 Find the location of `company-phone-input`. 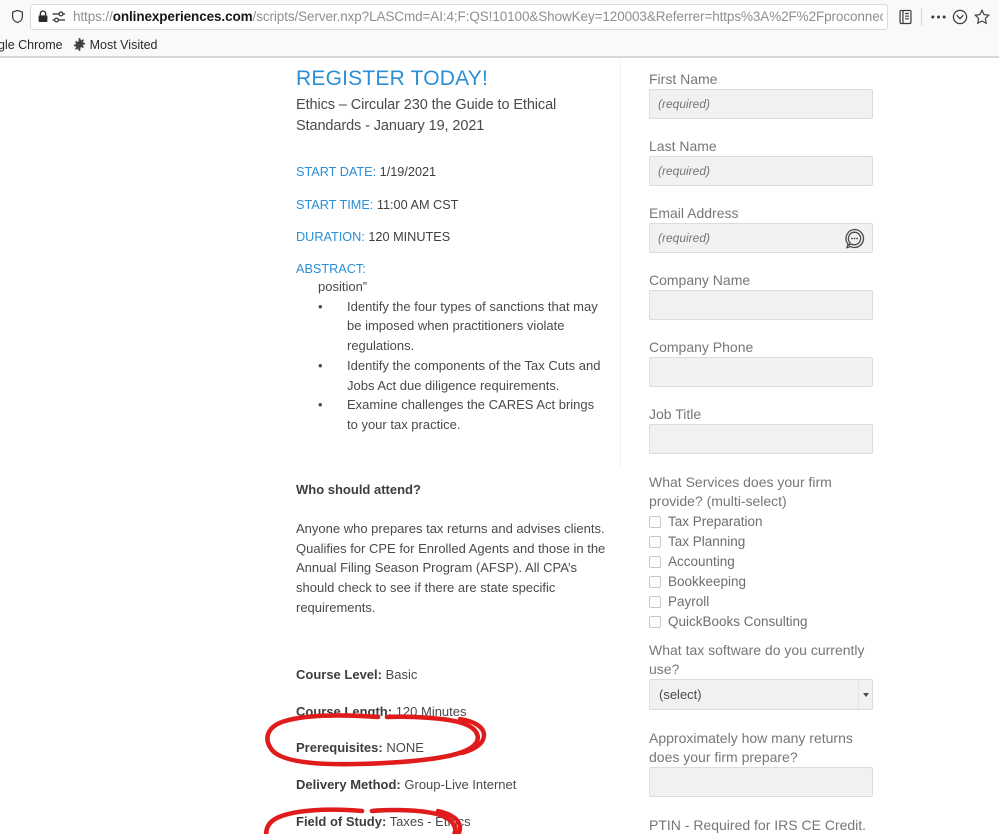

company-phone-input is located at coordinates (761, 372).